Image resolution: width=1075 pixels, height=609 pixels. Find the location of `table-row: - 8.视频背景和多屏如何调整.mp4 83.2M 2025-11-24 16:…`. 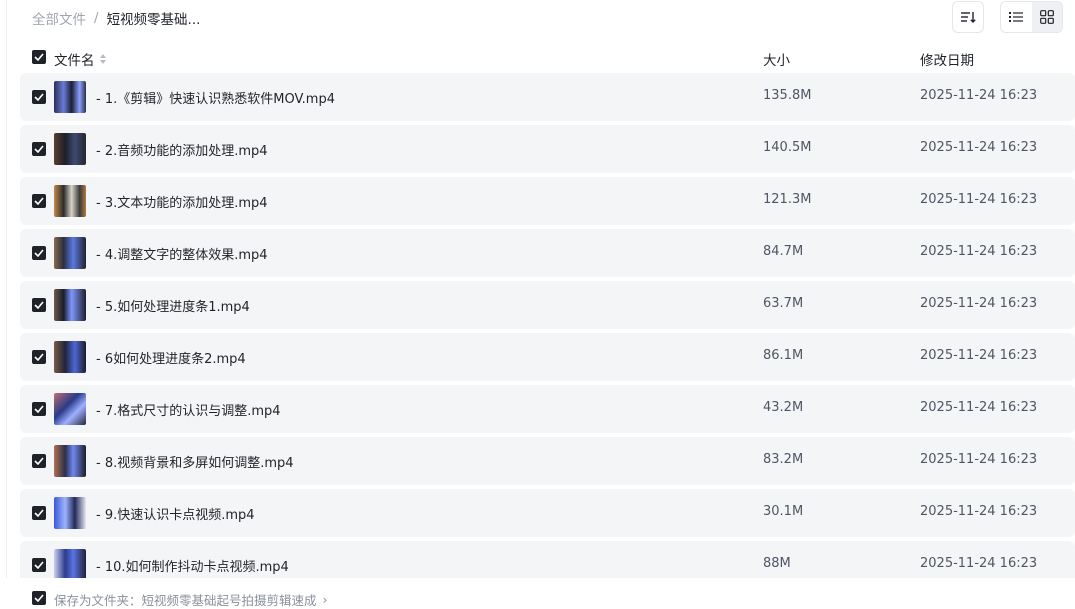

table-row: - 8.视频背景和多屏如何调整.mp4 83.2M 2025-11-24 16:… is located at coordinates (547, 461).